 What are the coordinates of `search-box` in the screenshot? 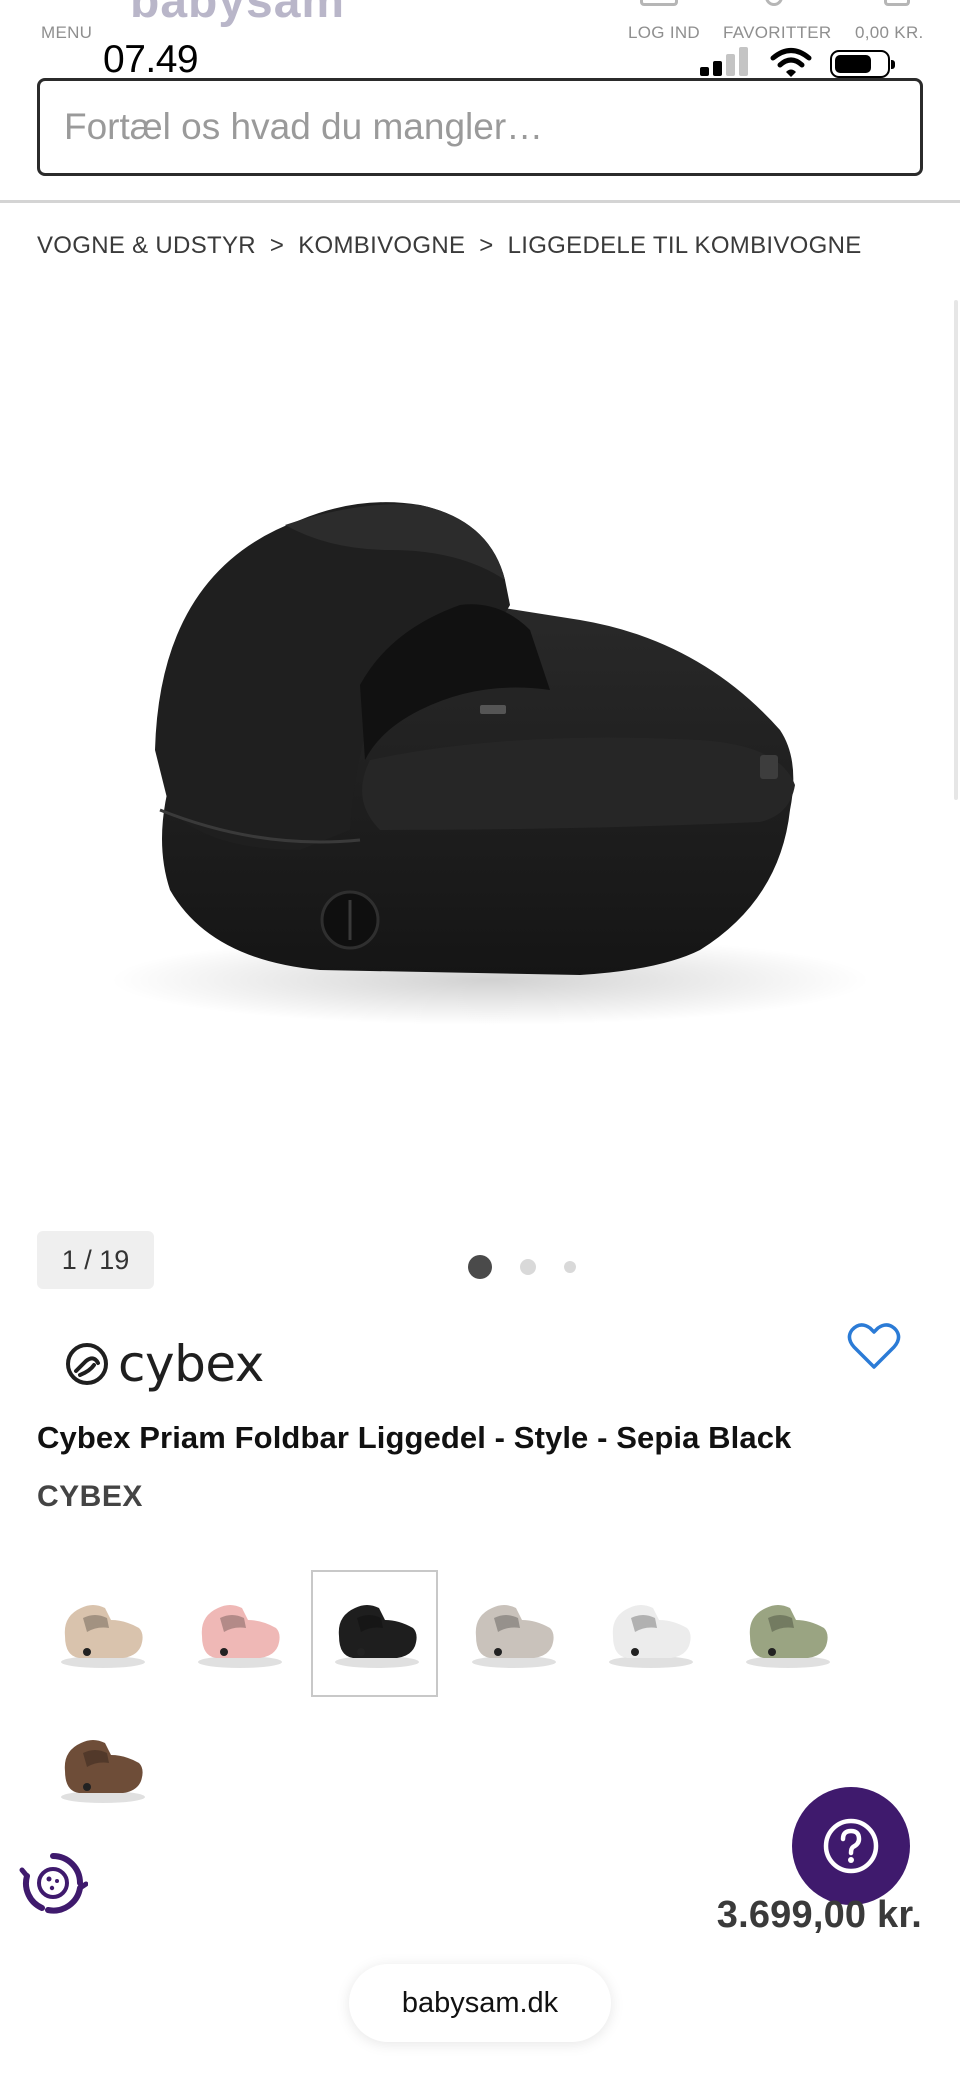 It's located at (480, 127).